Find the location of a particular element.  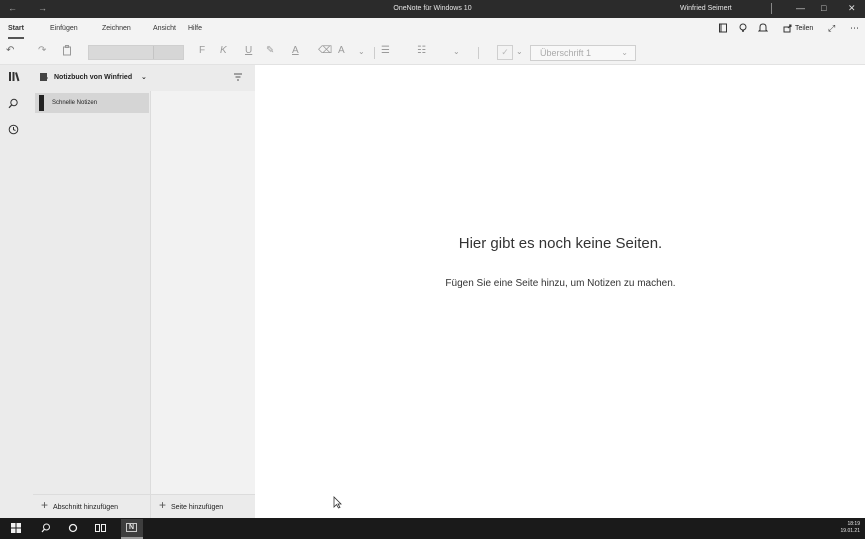

tab-insert: Einfügen is located at coordinates (64, 28).